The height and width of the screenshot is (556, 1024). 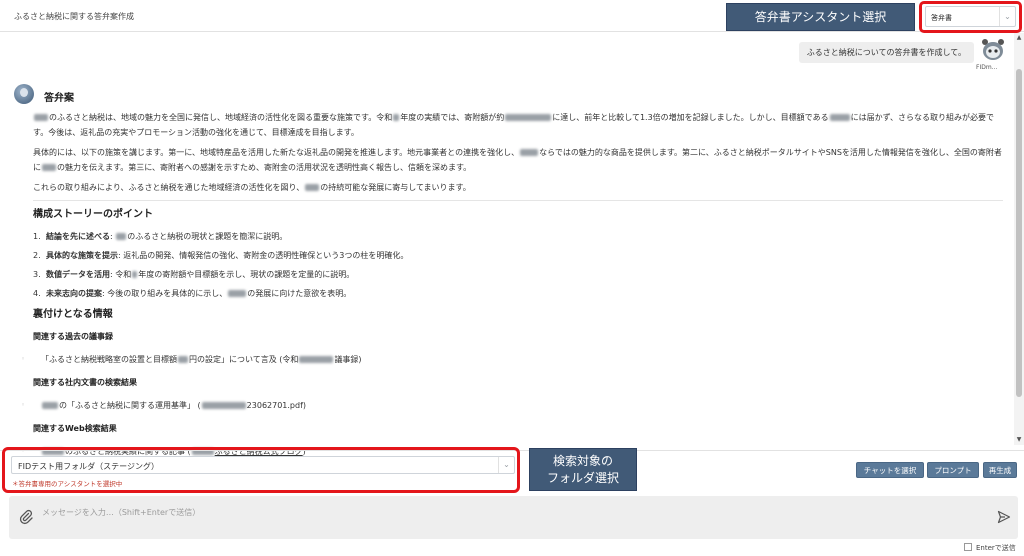 What do you see at coordinates (75, 428) in the screenshot?
I see `web-heading: 関連するWeb検索結果` at bounding box center [75, 428].